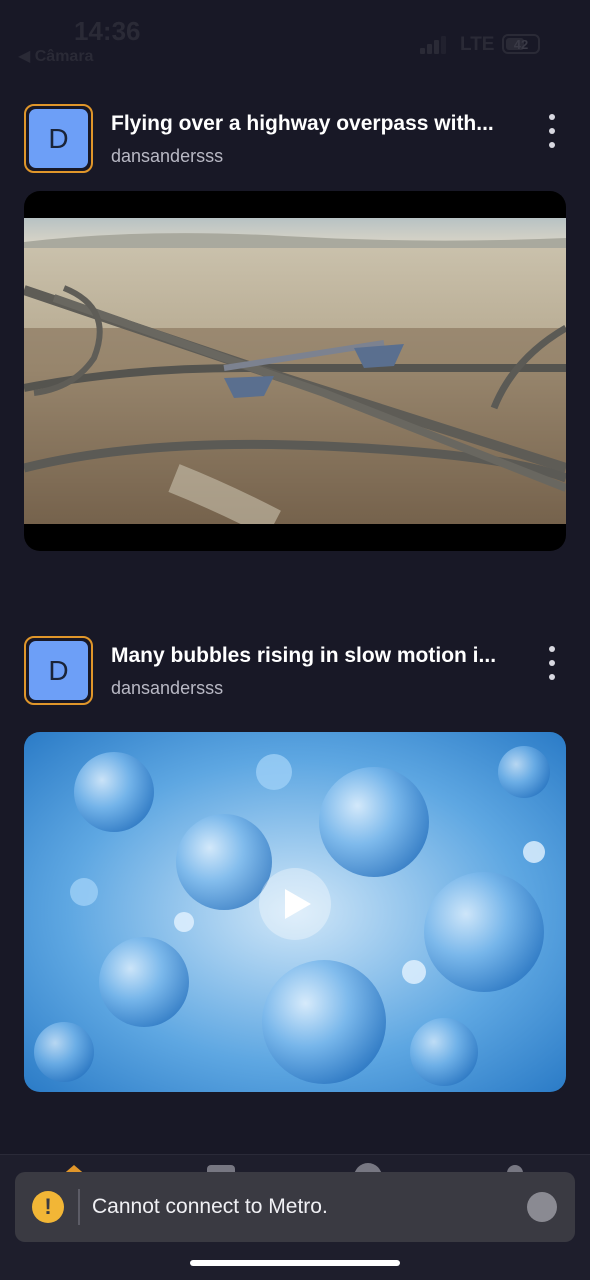  I want to click on status-bar: 14:36 ◀ Câmara LTE 42, so click(295, 40).